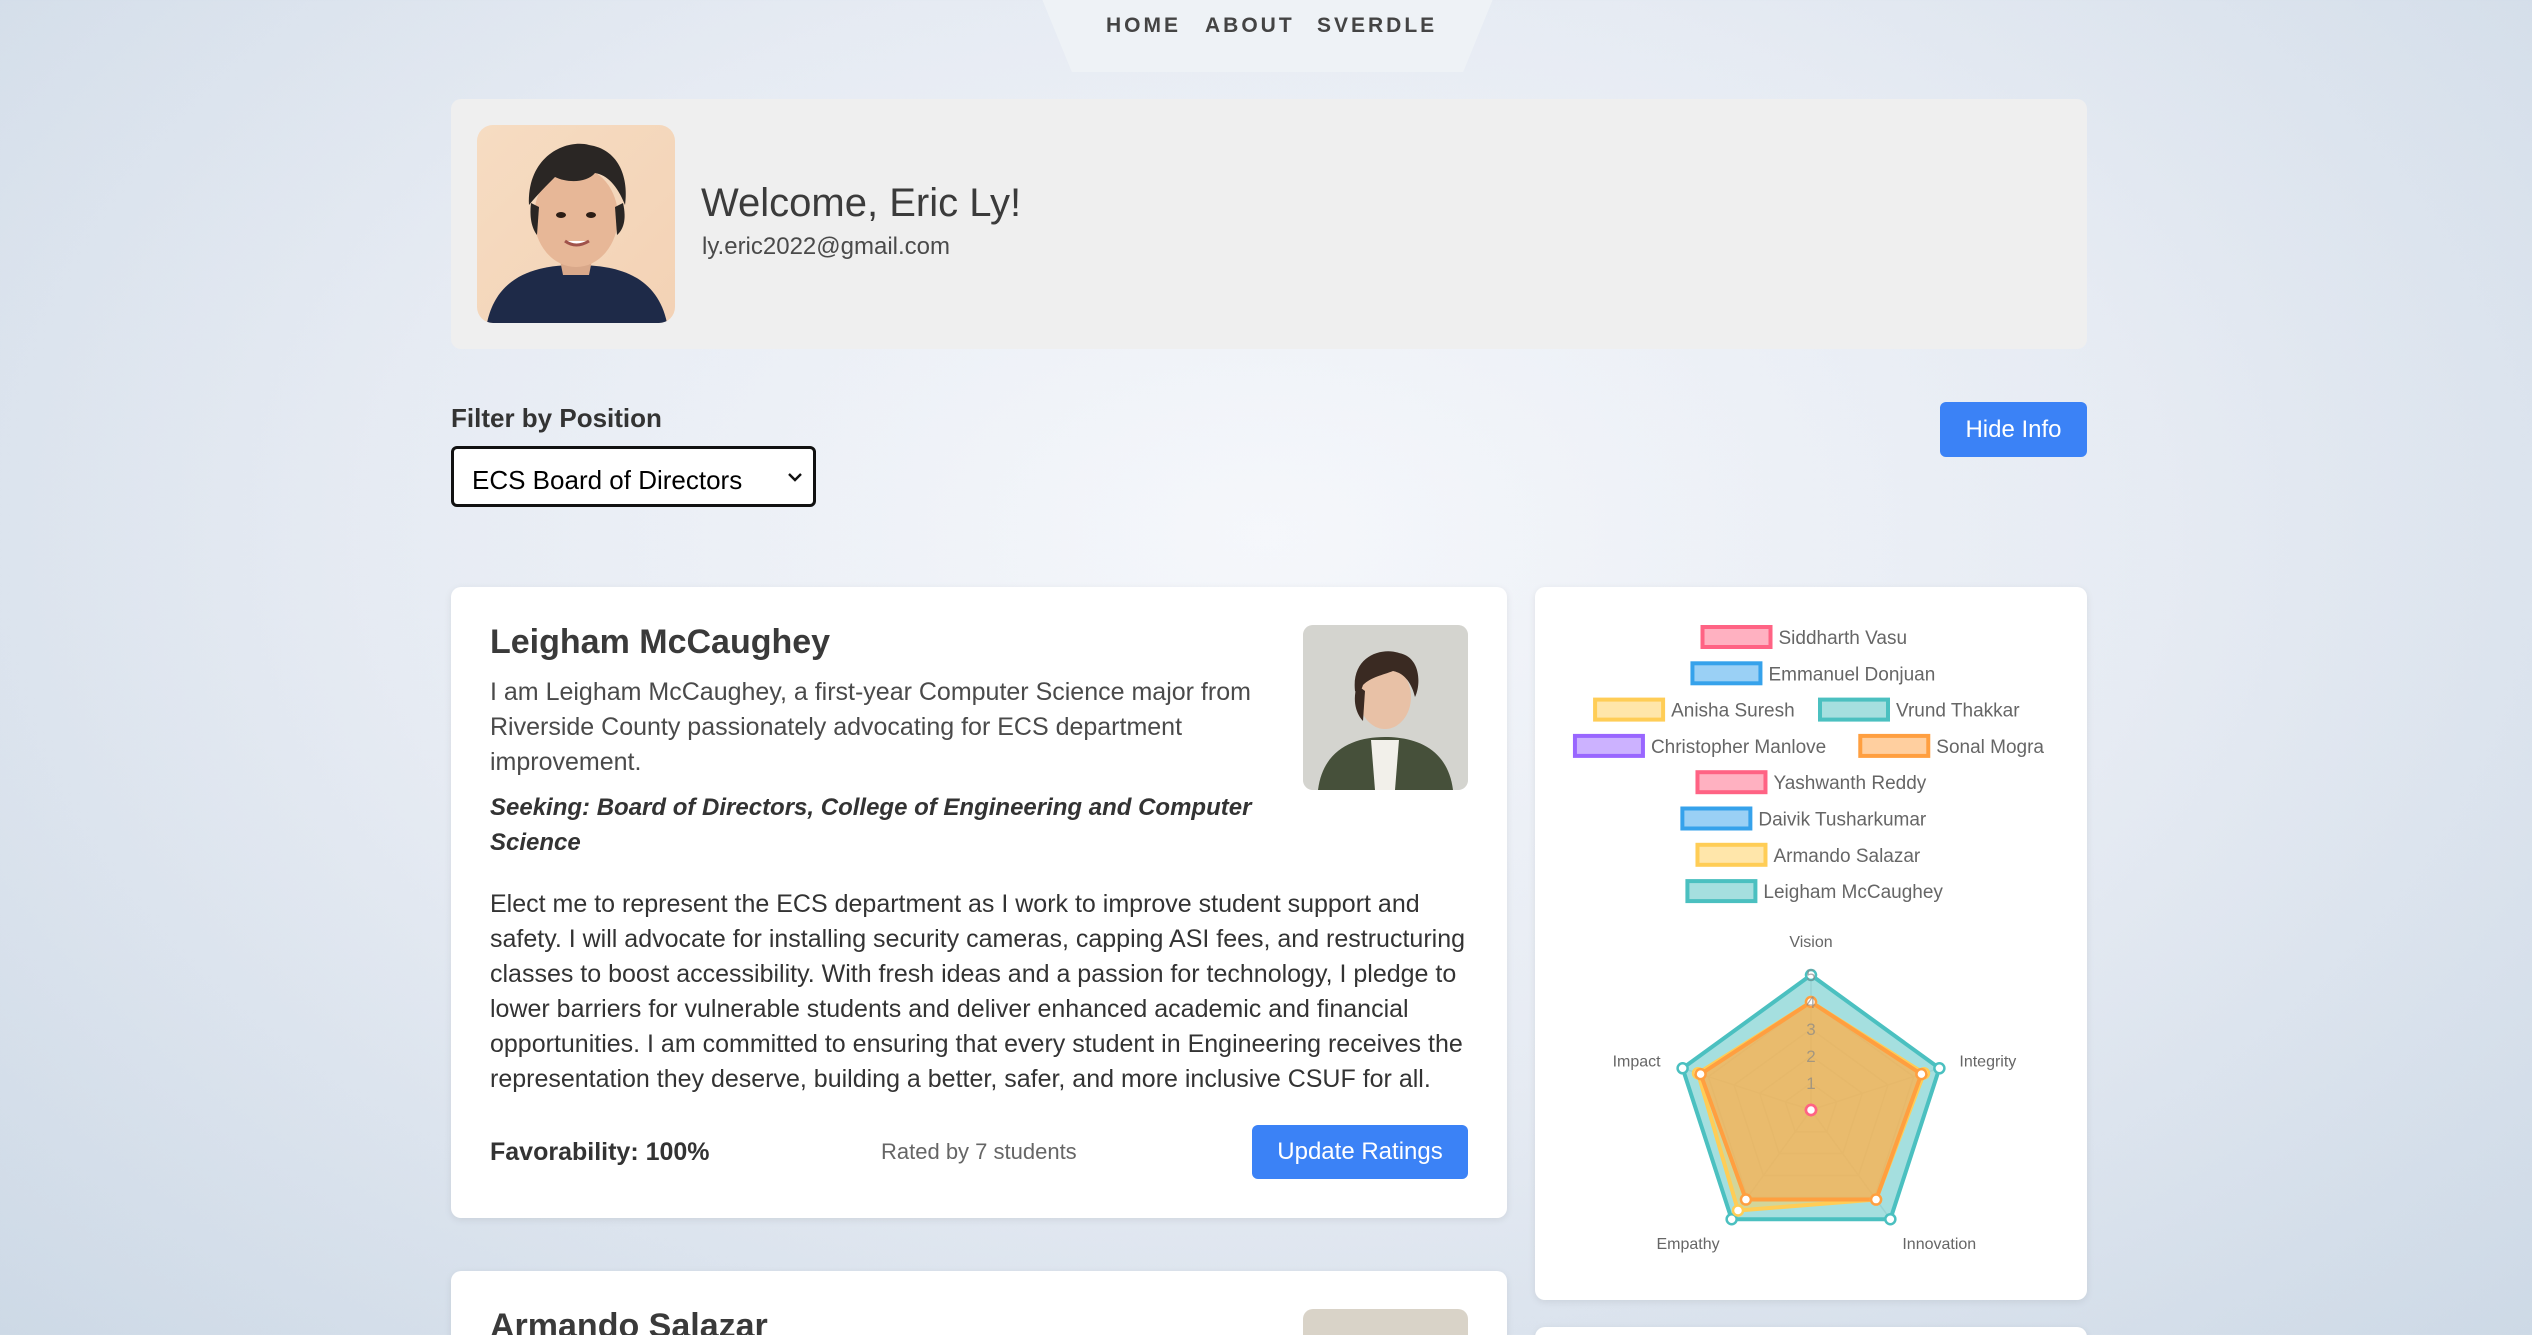 The image size is (2532, 1335). I want to click on candidate-name: Armando Salazar, so click(629, 1321).